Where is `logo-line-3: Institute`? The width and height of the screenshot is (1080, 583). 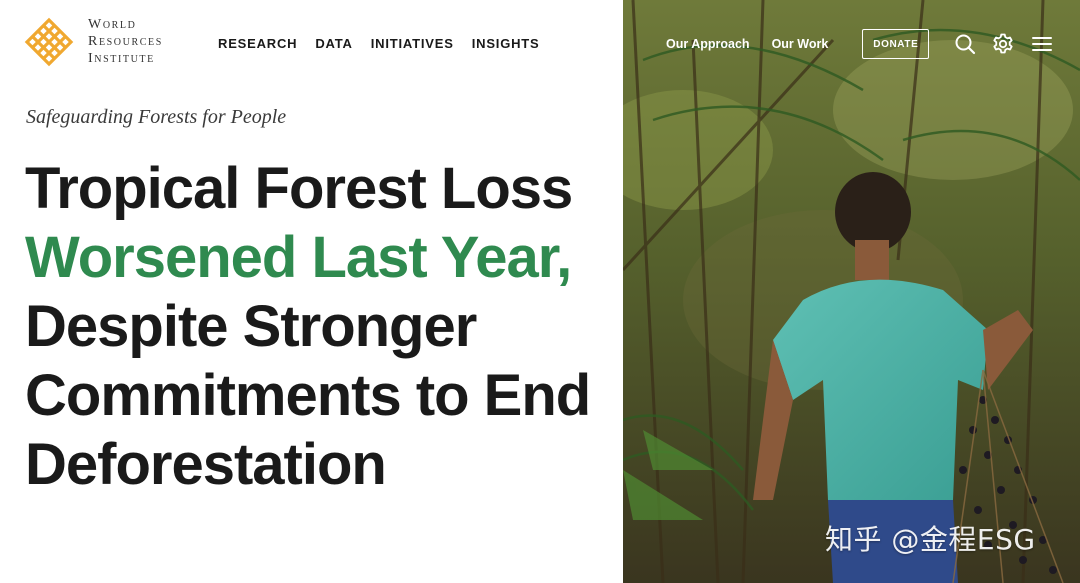
logo-line-3: Institute is located at coordinates (121, 58).